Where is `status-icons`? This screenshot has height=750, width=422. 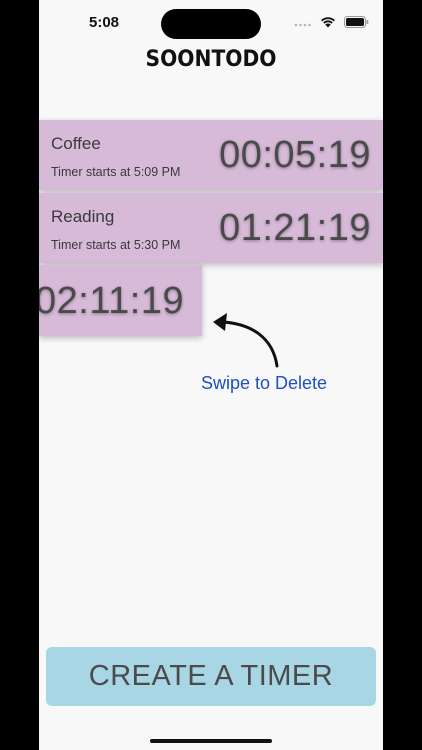 status-icons is located at coordinates (331, 22).